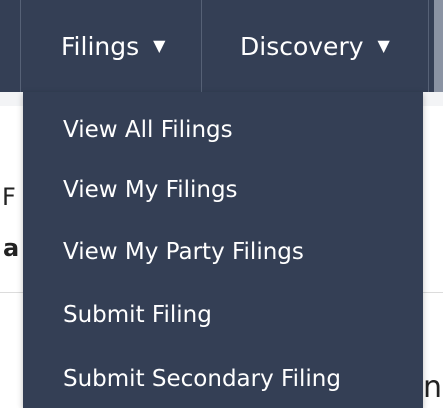  Describe the element at coordinates (9, 197) in the screenshot. I see `background-text-fragment: F` at that location.